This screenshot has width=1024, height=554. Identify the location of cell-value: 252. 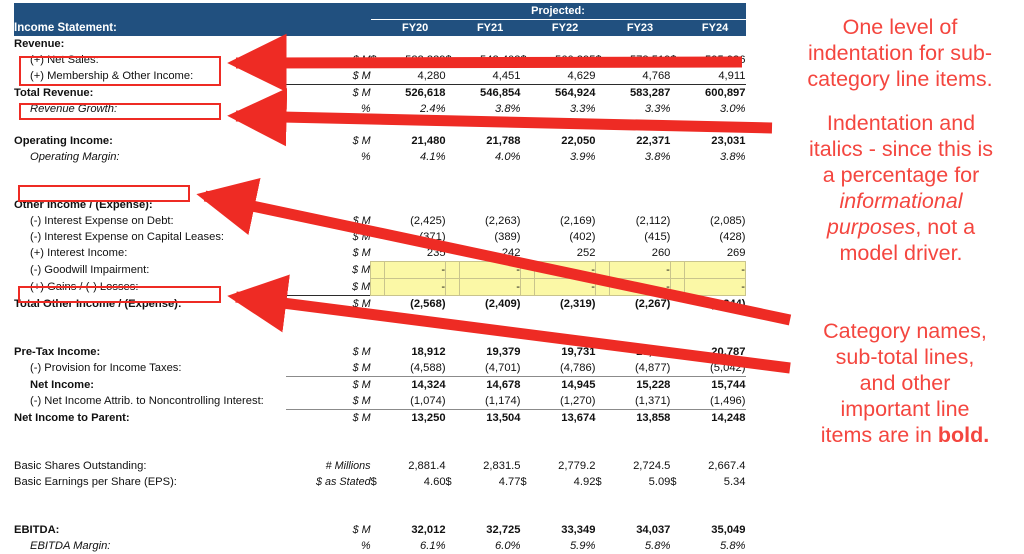
(565, 253).